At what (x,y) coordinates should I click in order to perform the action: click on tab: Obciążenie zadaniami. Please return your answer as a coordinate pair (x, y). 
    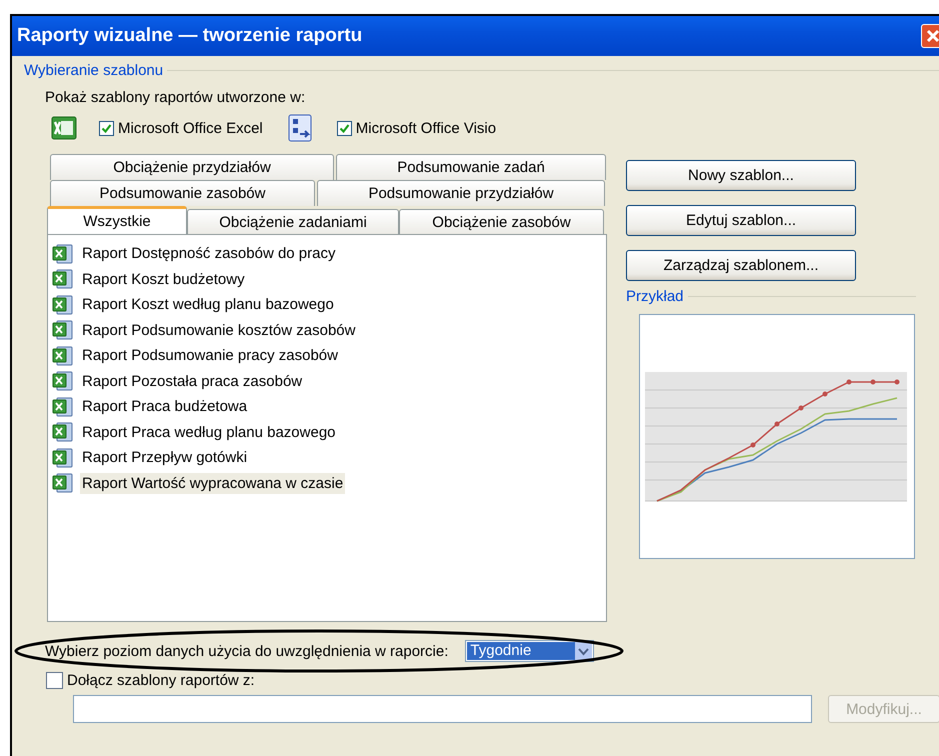
    Looking at the image, I should click on (293, 221).